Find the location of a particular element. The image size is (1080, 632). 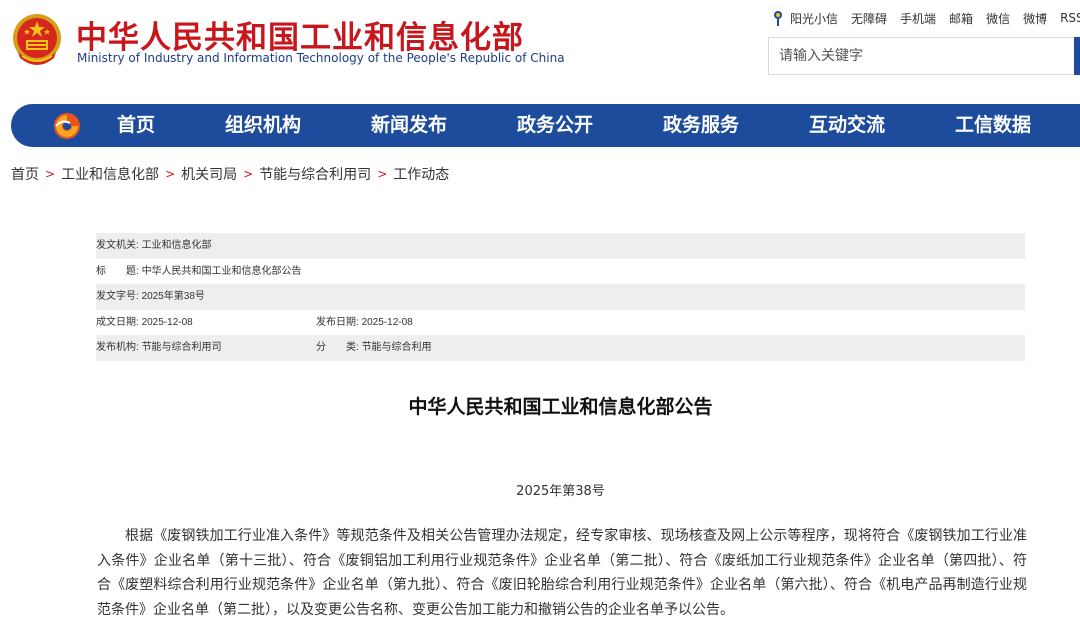

national-emblem-icon is located at coordinates (37, 39).